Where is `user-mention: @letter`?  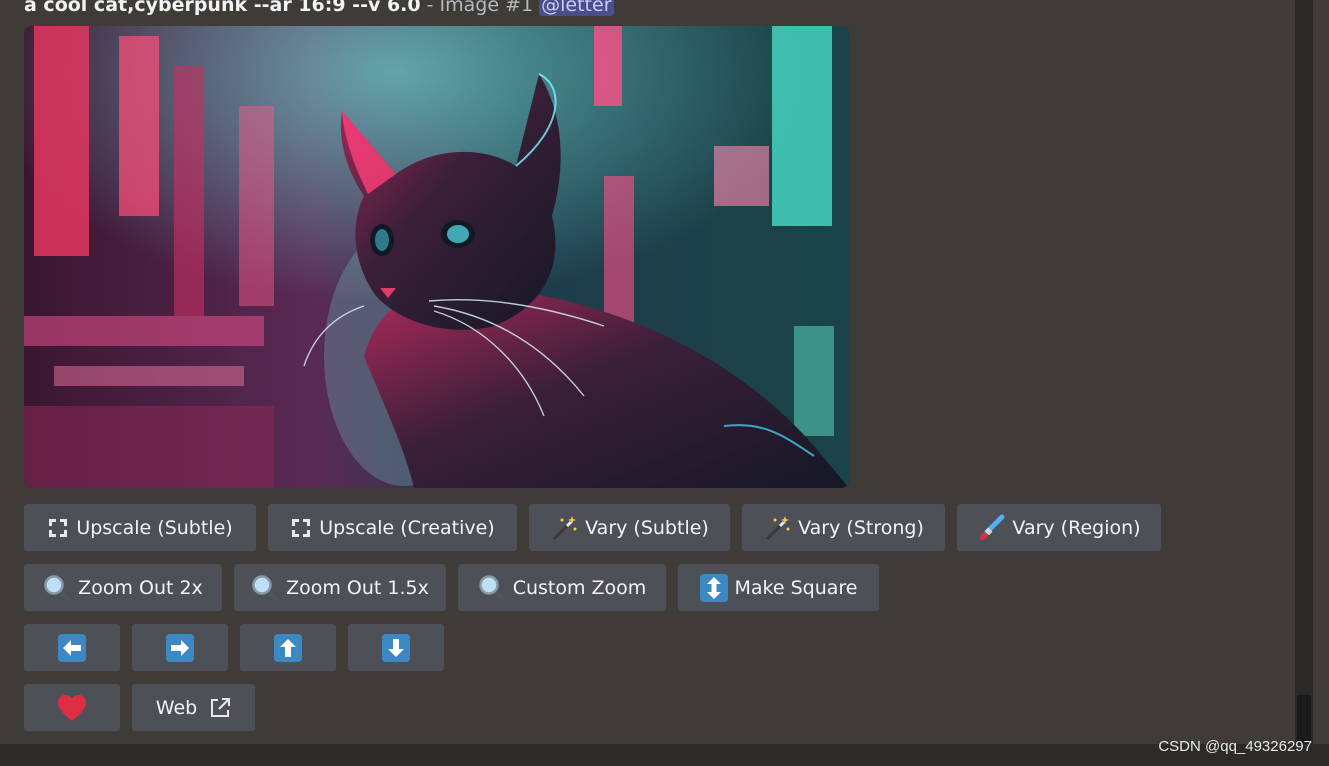
user-mention: @letter is located at coordinates (576, 8).